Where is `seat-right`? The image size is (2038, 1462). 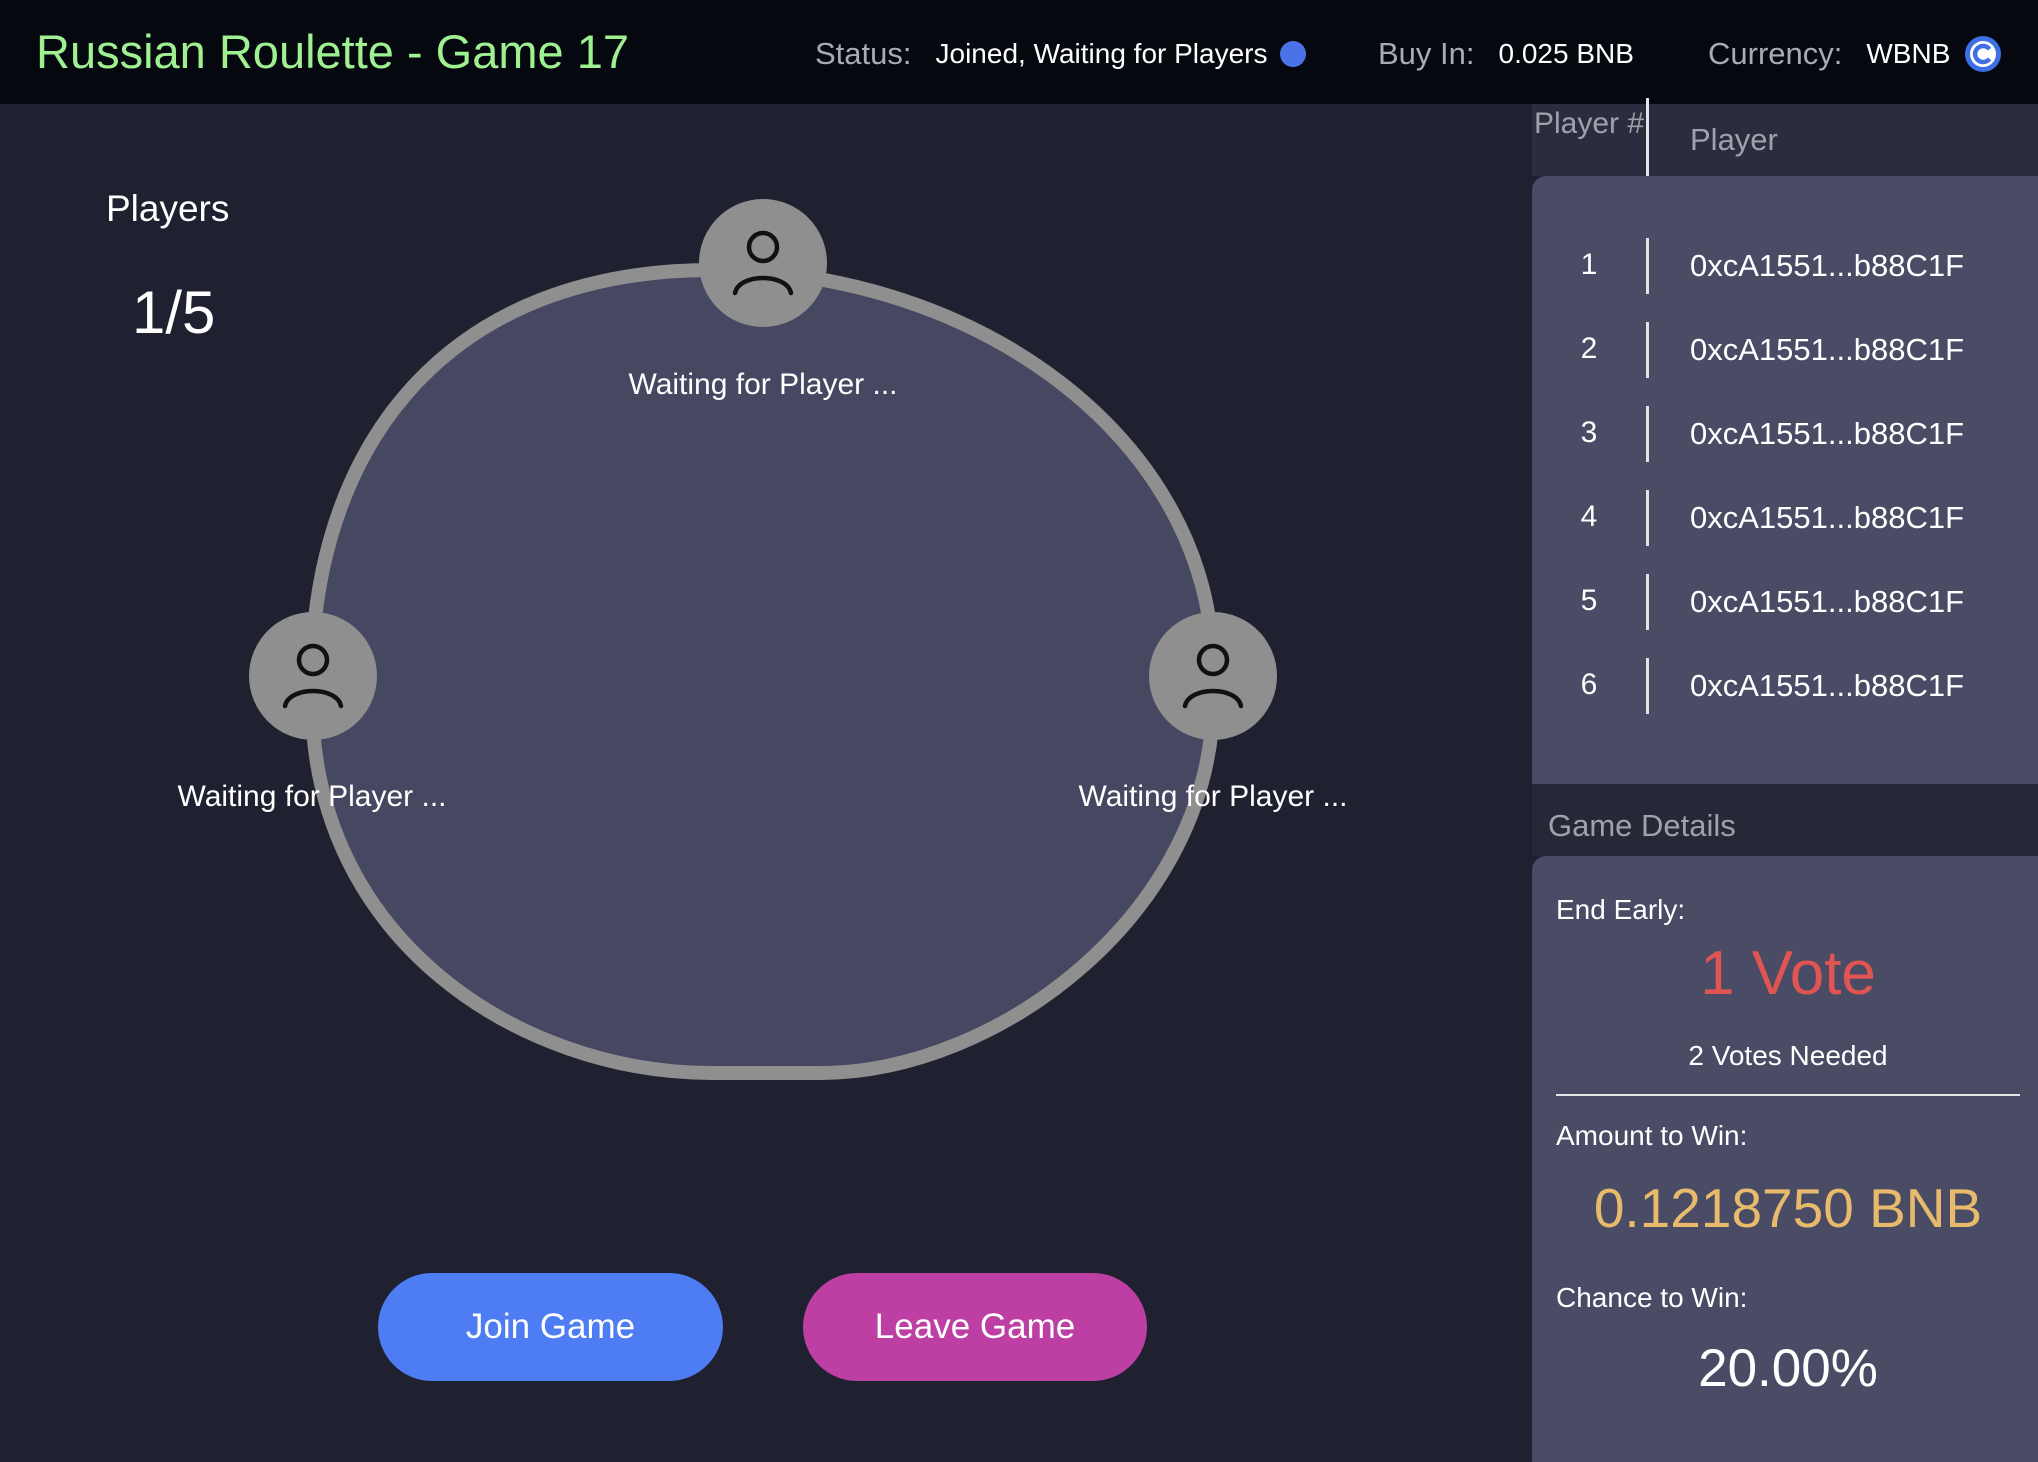
seat-right is located at coordinates (1213, 676).